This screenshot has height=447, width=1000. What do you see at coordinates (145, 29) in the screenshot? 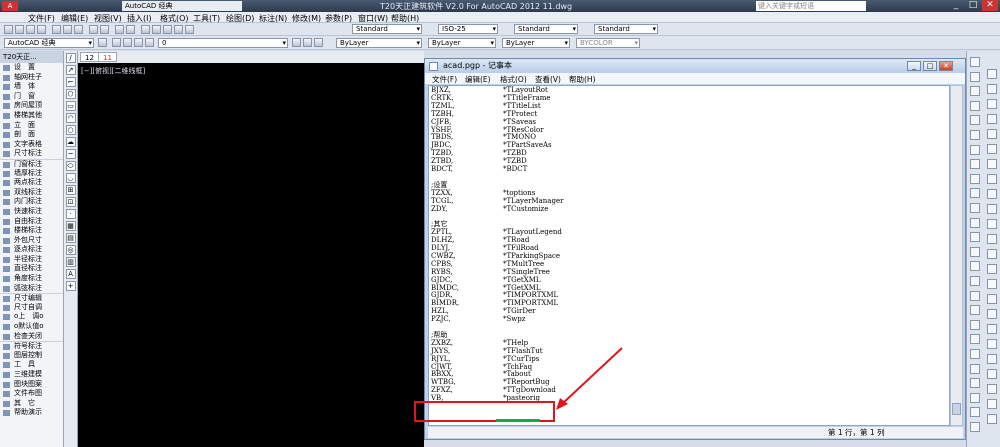
I see `properties-icon` at bounding box center [145, 29].